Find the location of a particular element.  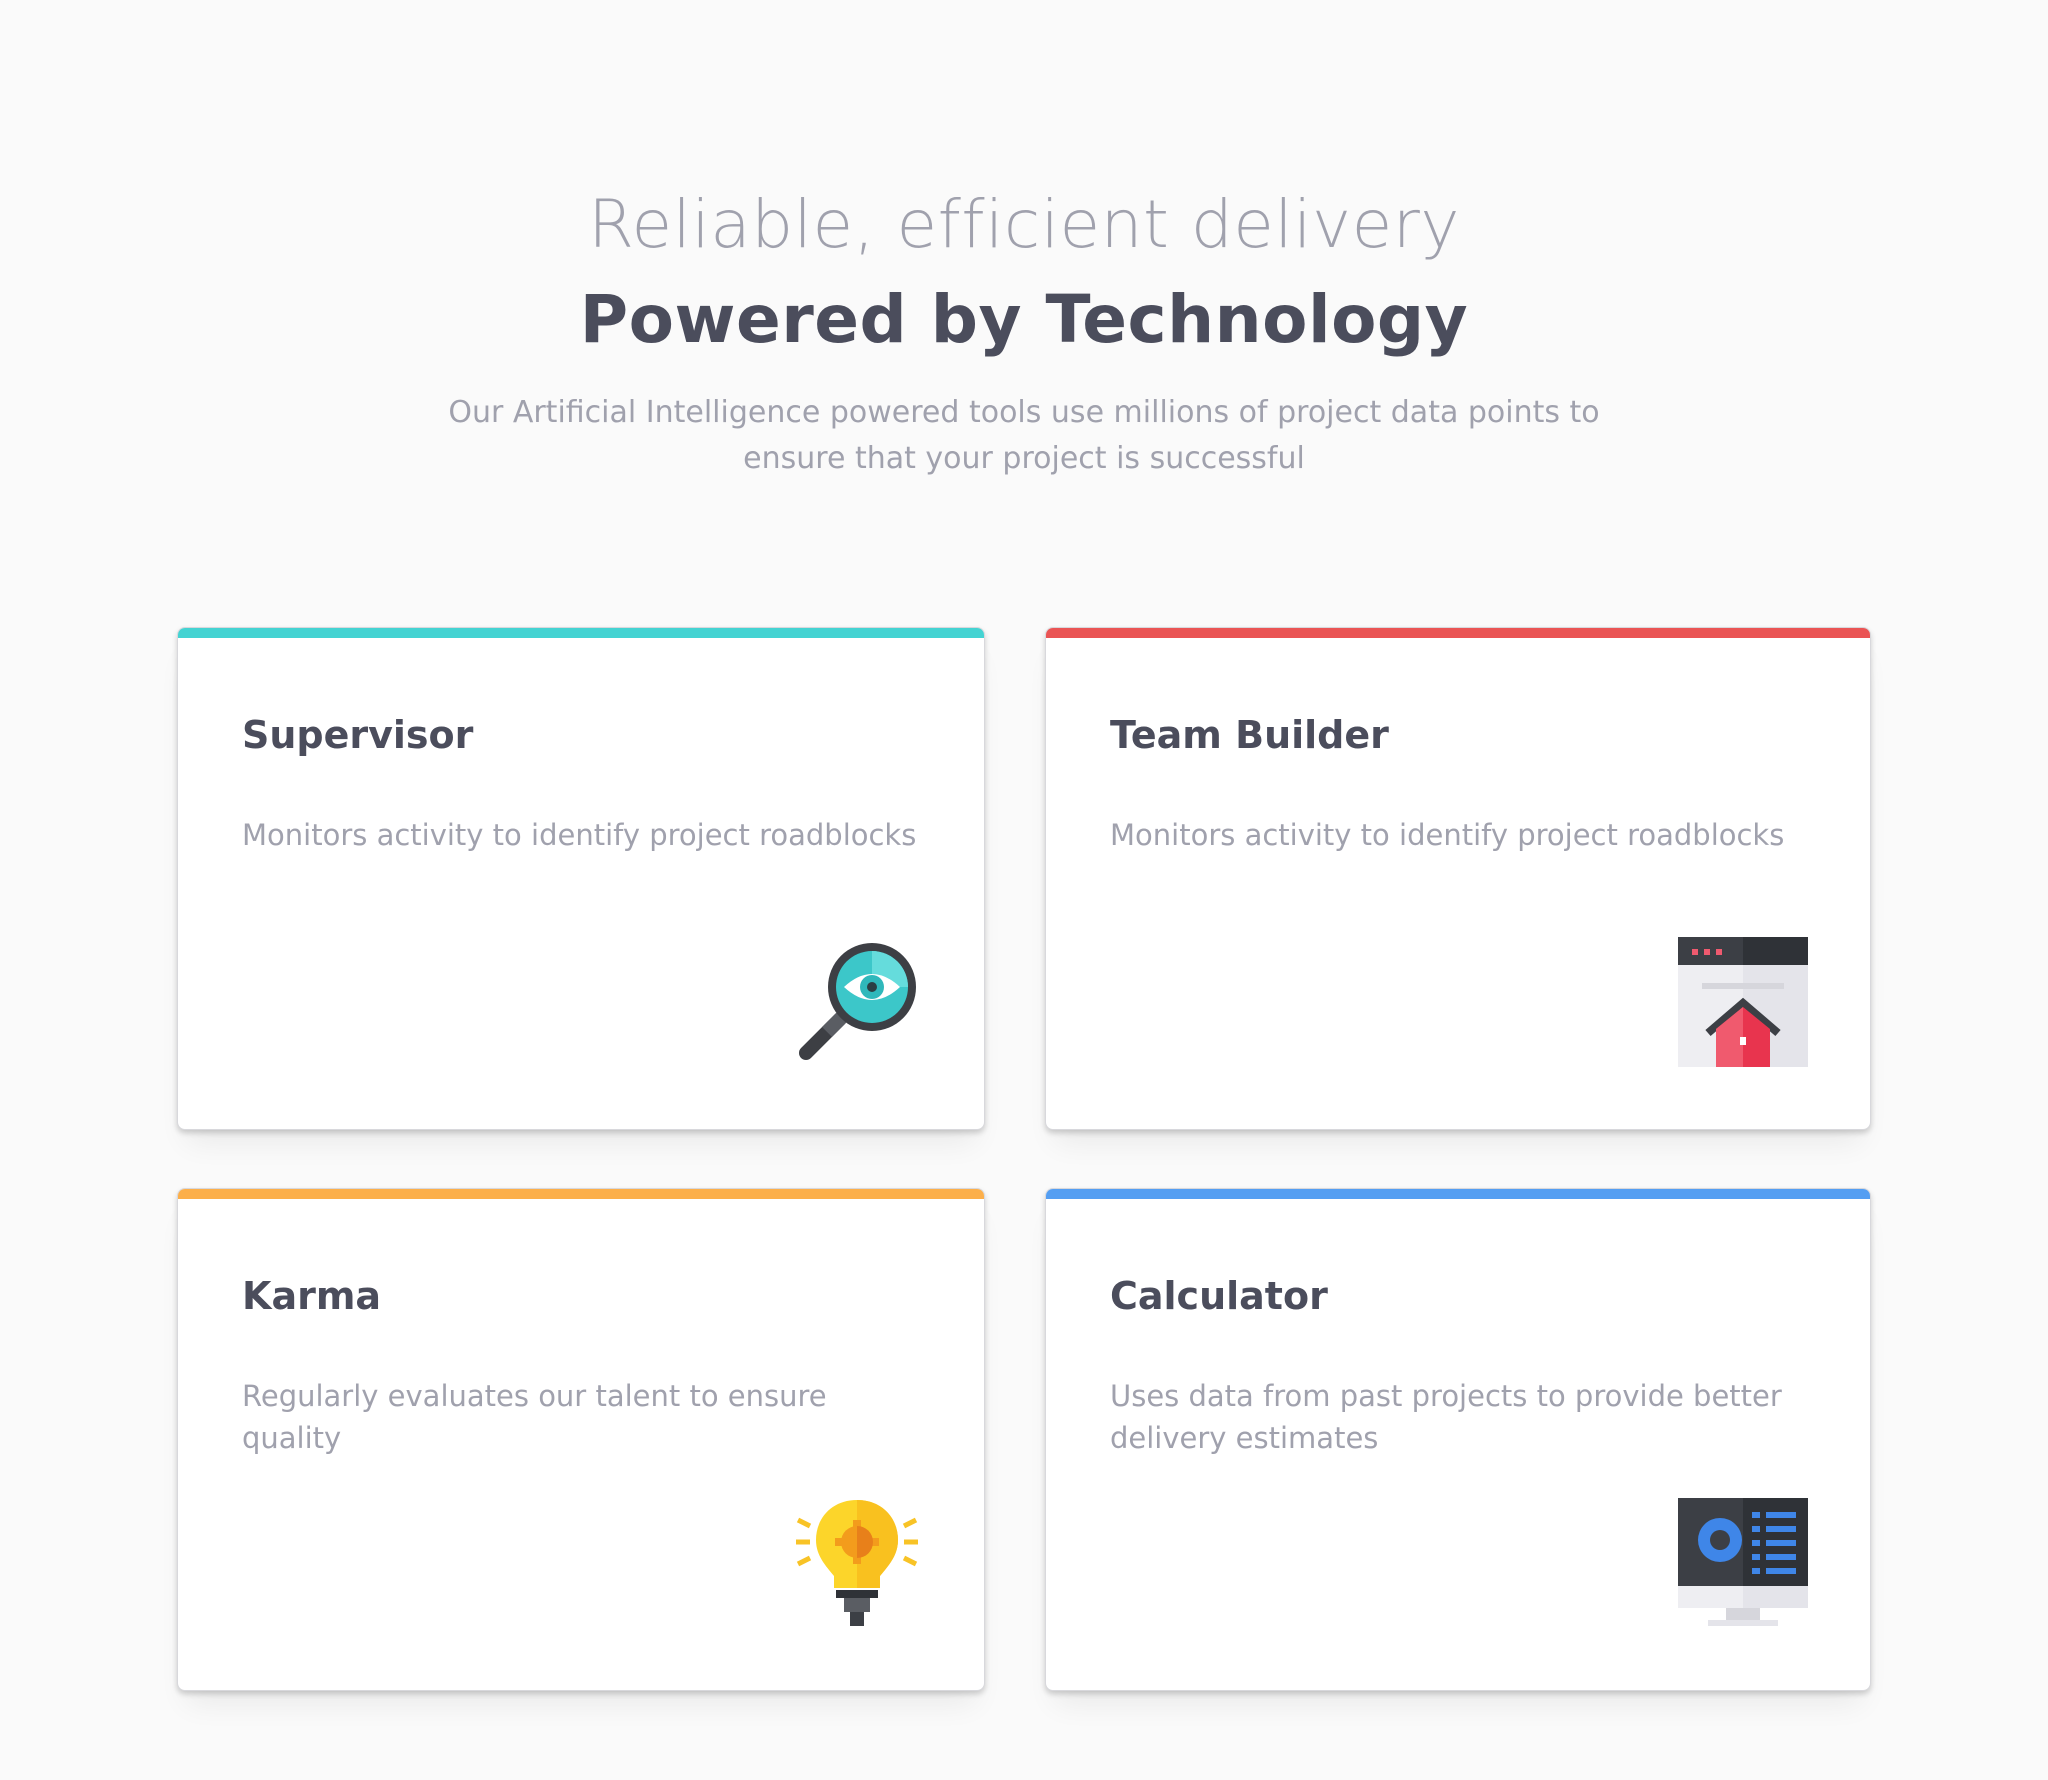

lightbulb-gear-icon is located at coordinates (857, 1563).